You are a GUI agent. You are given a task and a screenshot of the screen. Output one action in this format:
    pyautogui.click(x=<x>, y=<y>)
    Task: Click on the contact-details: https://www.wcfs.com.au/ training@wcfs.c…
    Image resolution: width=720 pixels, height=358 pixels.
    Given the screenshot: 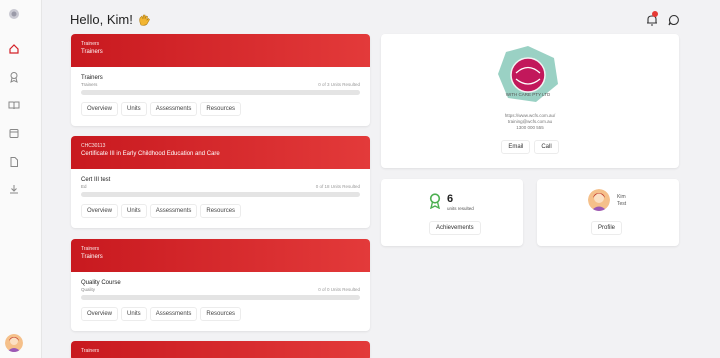 What is the action you would take?
    pyautogui.click(x=530, y=122)
    